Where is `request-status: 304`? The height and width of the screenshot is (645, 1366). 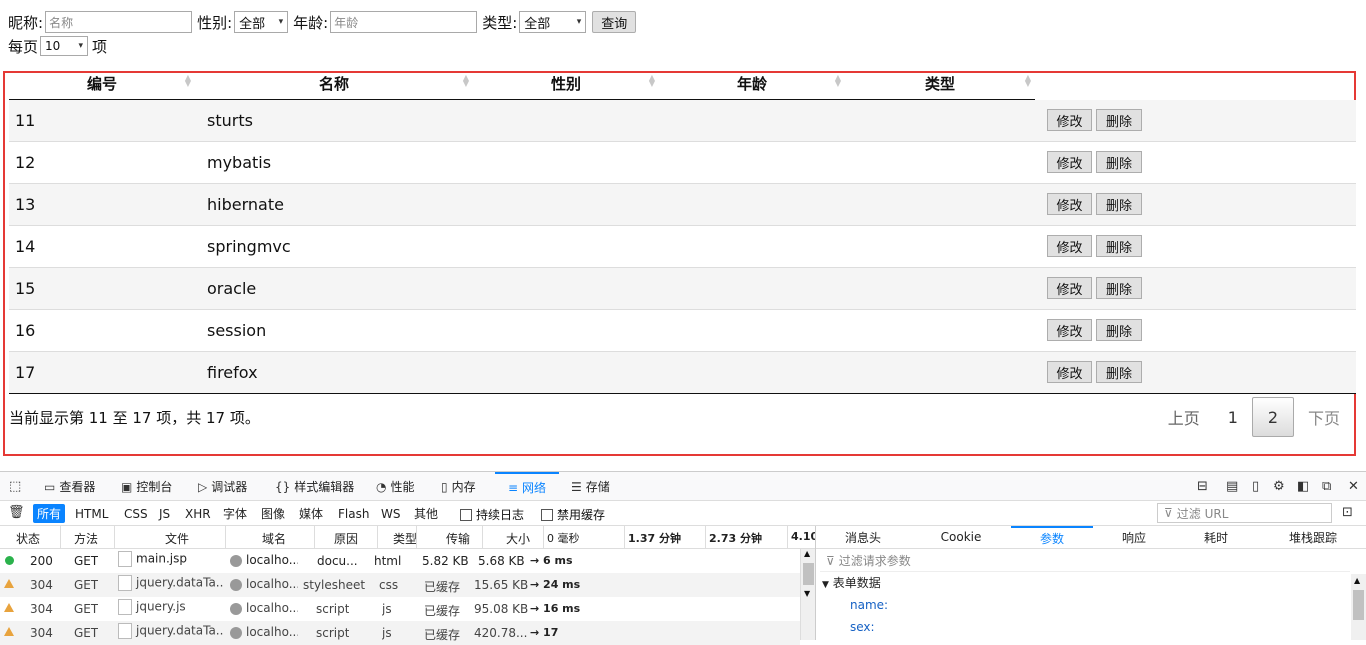 request-status: 304 is located at coordinates (41, 609).